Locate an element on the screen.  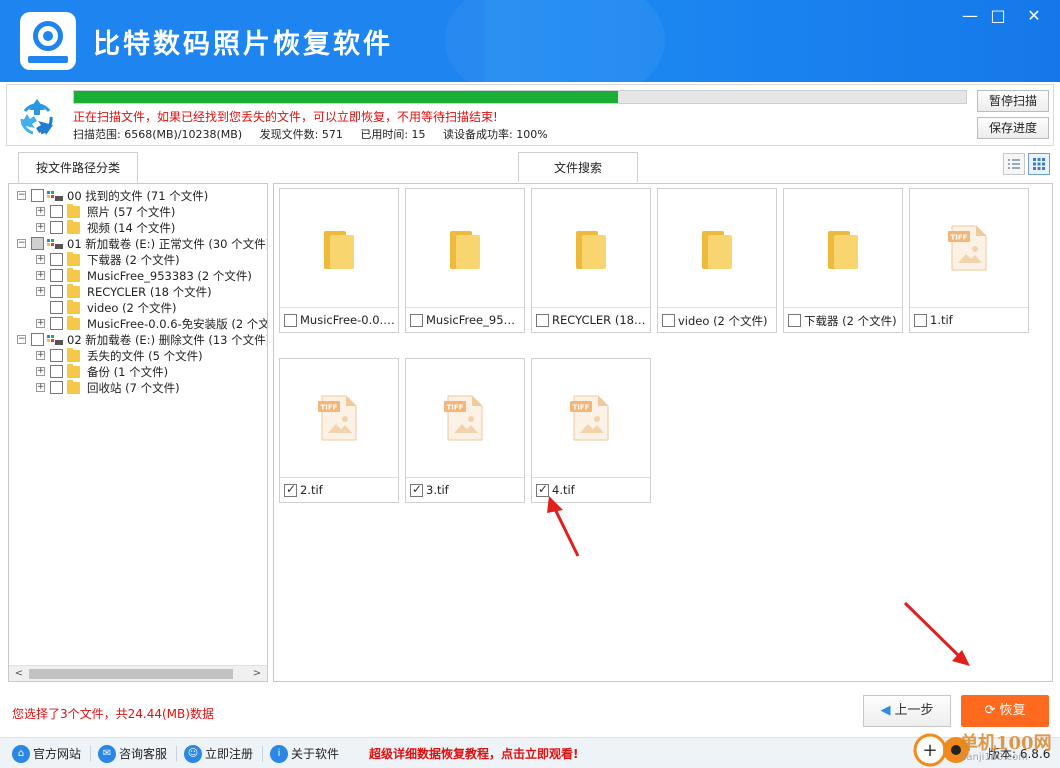
tree-item-label: 丢失的文件 (5 个文件) is located at coordinates (145, 356).